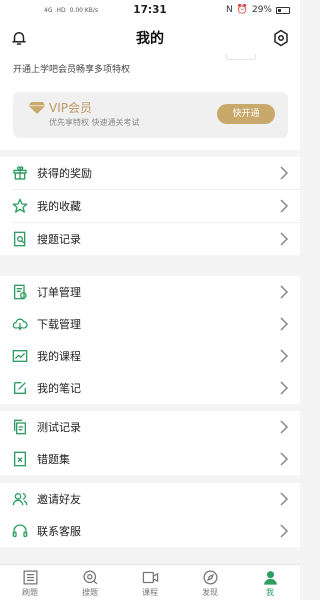 The height and width of the screenshot is (600, 320). I want to click on promo-mini-button, so click(241, 57).